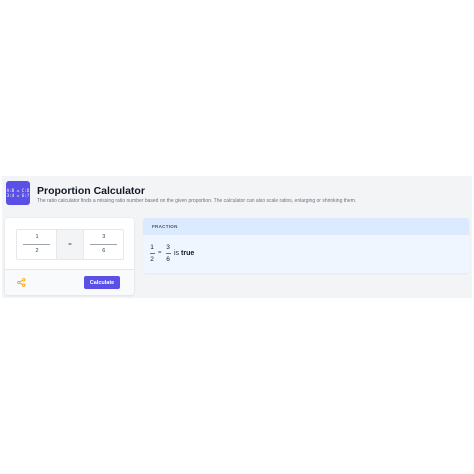 The width and height of the screenshot is (474, 474). I want to click on proportion-input-row: 1 2 = 3 6, so click(70, 244).